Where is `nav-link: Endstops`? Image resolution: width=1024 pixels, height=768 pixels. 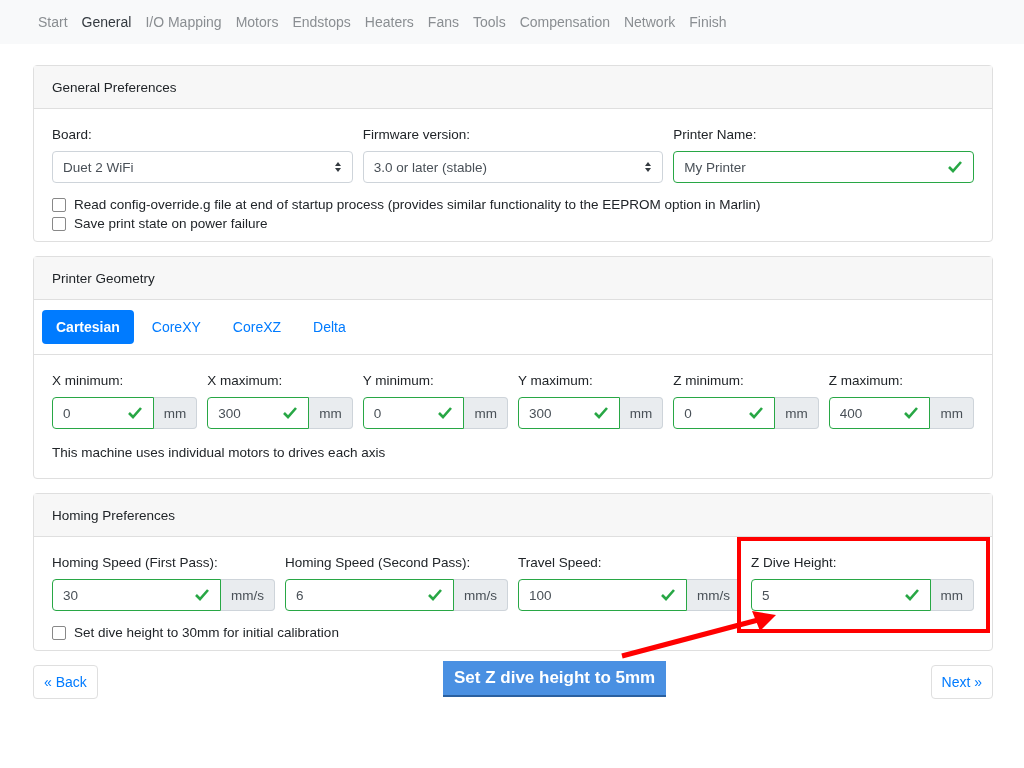 nav-link: Endstops is located at coordinates (321, 22).